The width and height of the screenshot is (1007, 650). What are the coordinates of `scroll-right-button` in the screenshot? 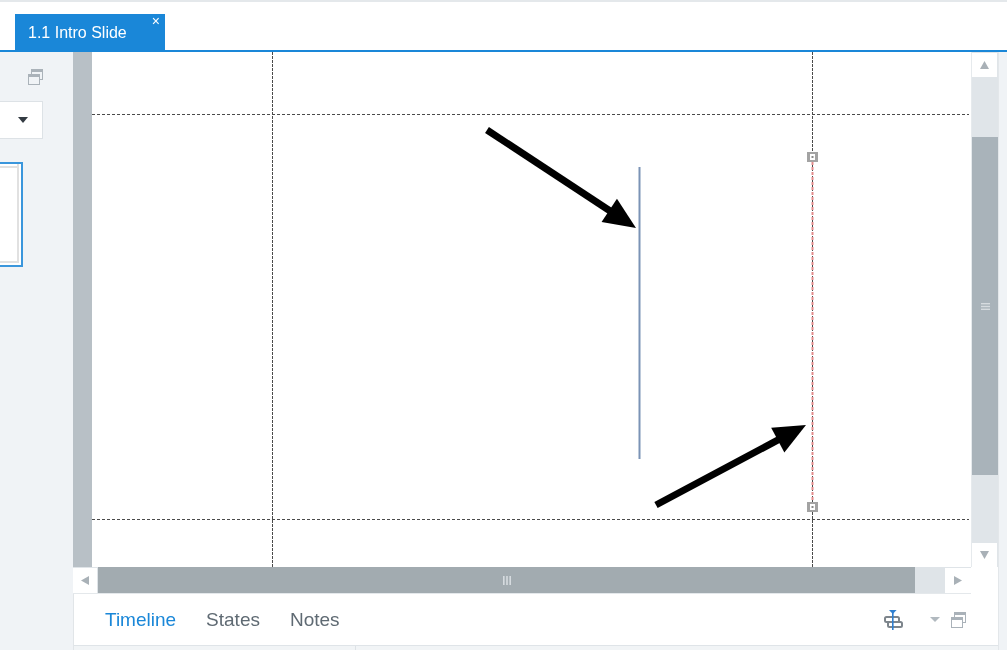 It's located at (958, 580).